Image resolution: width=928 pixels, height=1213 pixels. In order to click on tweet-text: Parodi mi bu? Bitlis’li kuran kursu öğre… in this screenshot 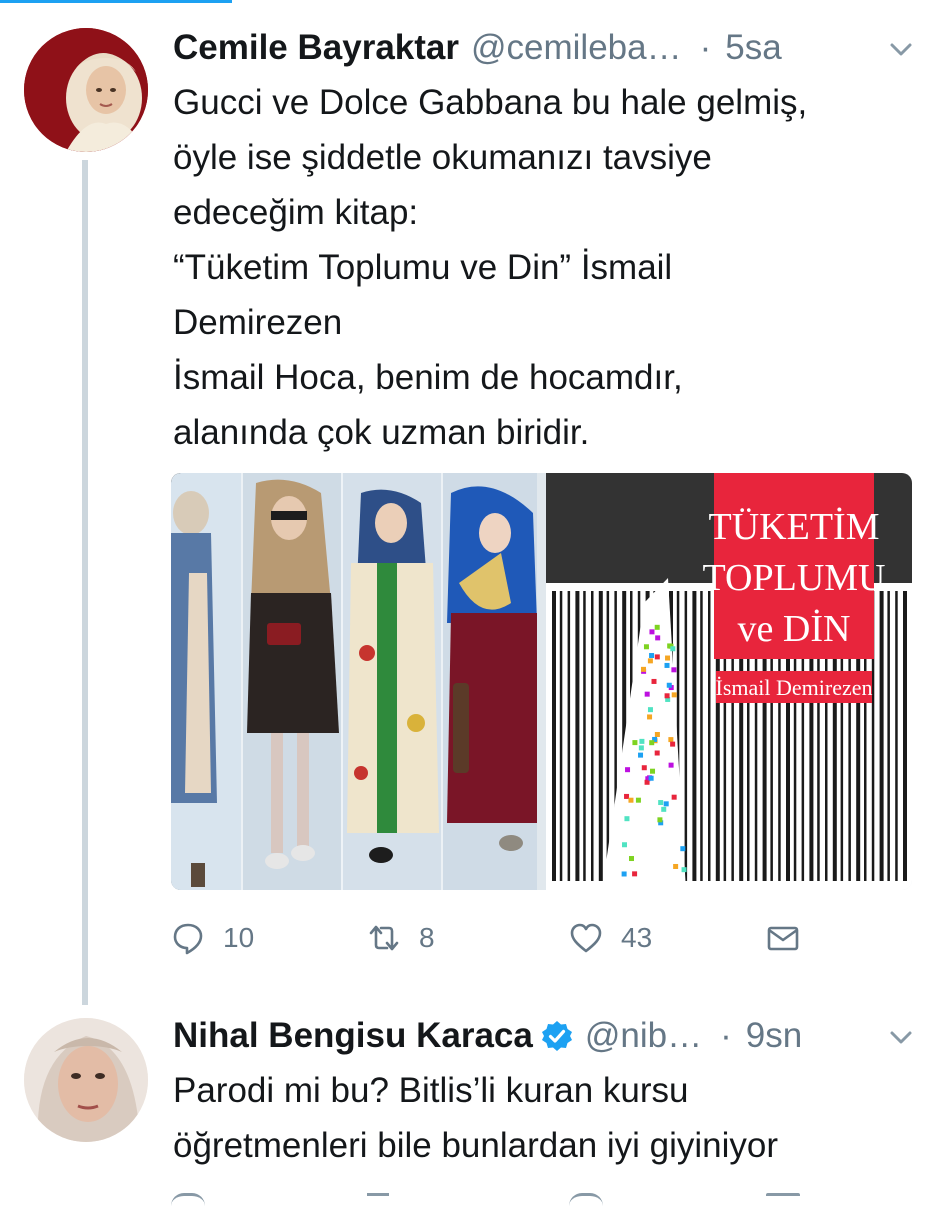, I will do `click(545, 1118)`.